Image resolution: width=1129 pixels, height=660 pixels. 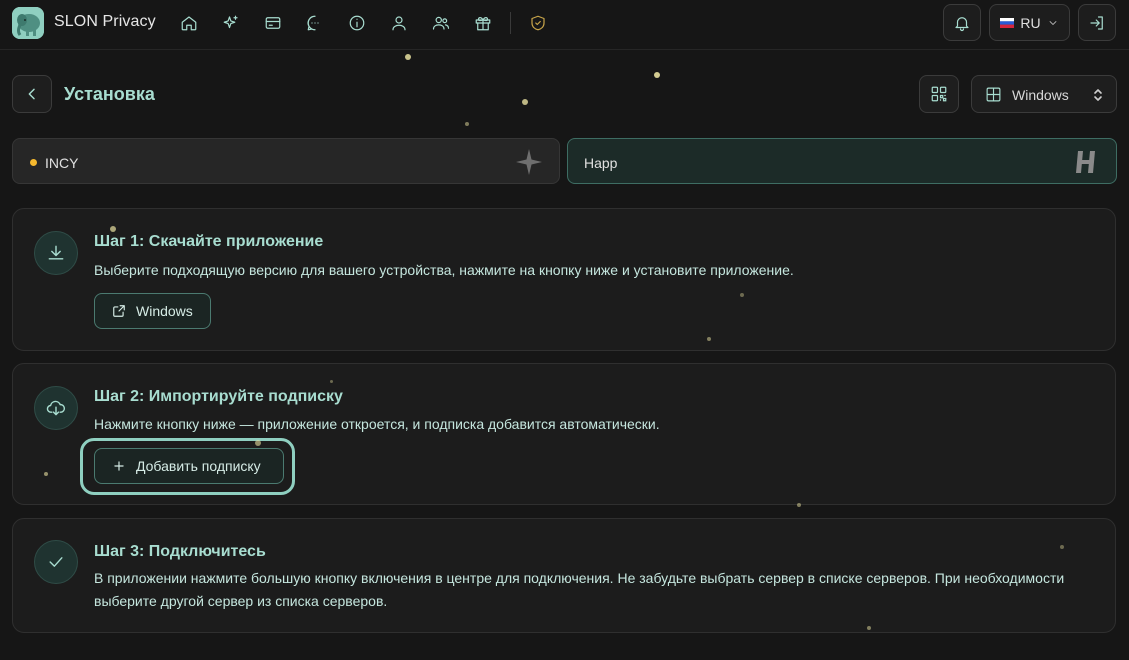 I want to click on step-title: Шаг 1: Скачайте приложение, so click(x=209, y=241).